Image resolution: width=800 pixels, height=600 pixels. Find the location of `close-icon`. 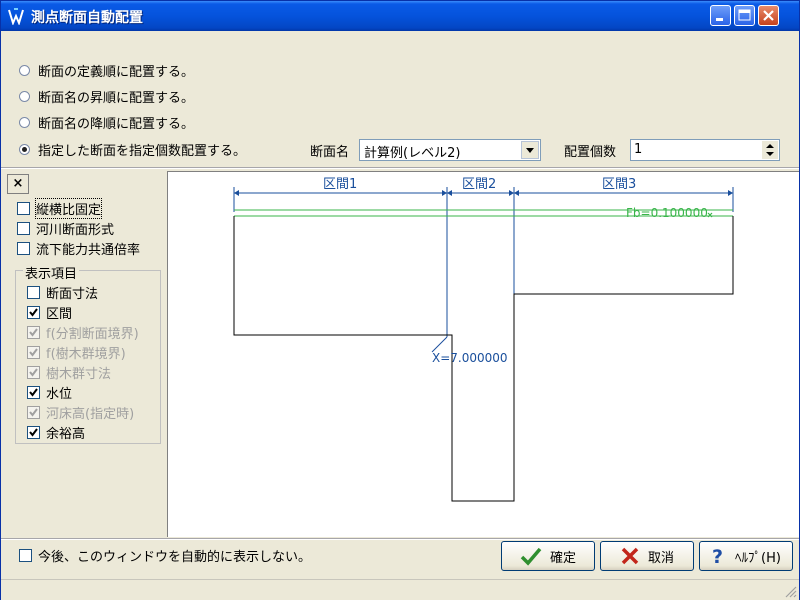

close-icon is located at coordinates (768, 15).